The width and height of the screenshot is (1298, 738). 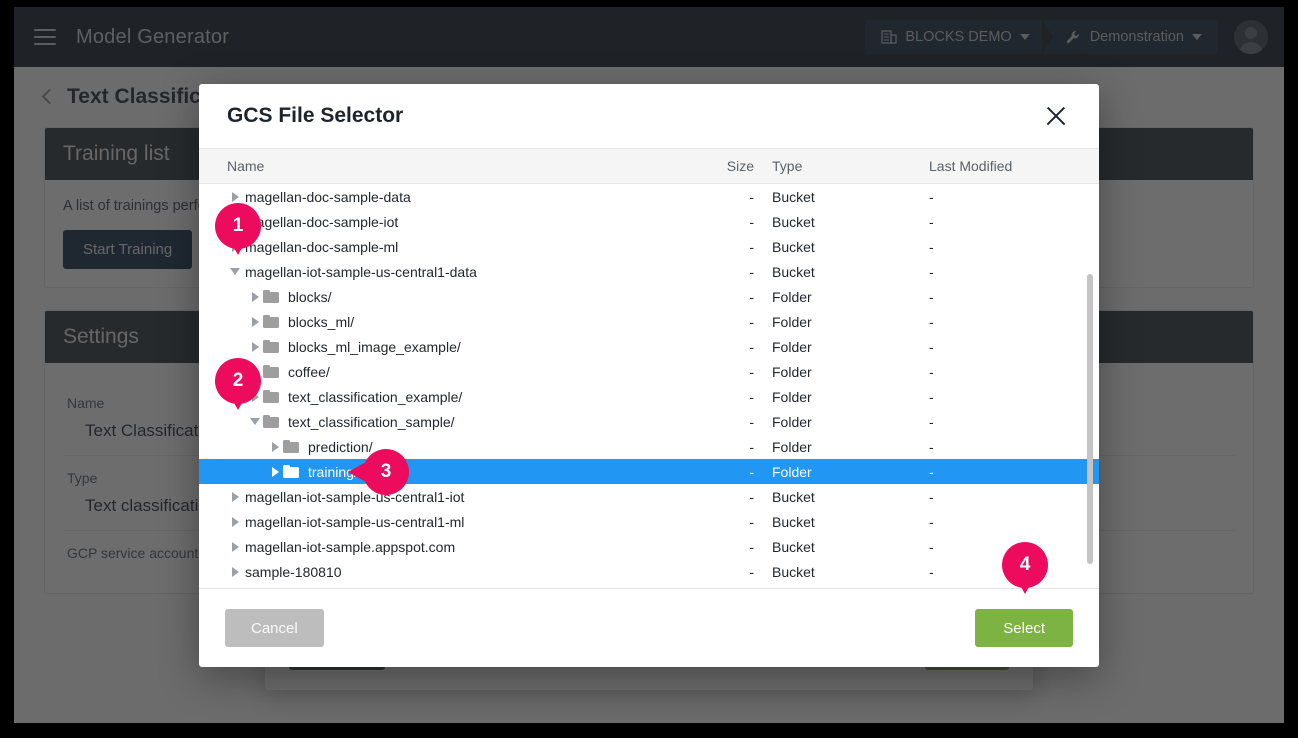 I want to click on marker-number: 3, so click(x=386, y=472).